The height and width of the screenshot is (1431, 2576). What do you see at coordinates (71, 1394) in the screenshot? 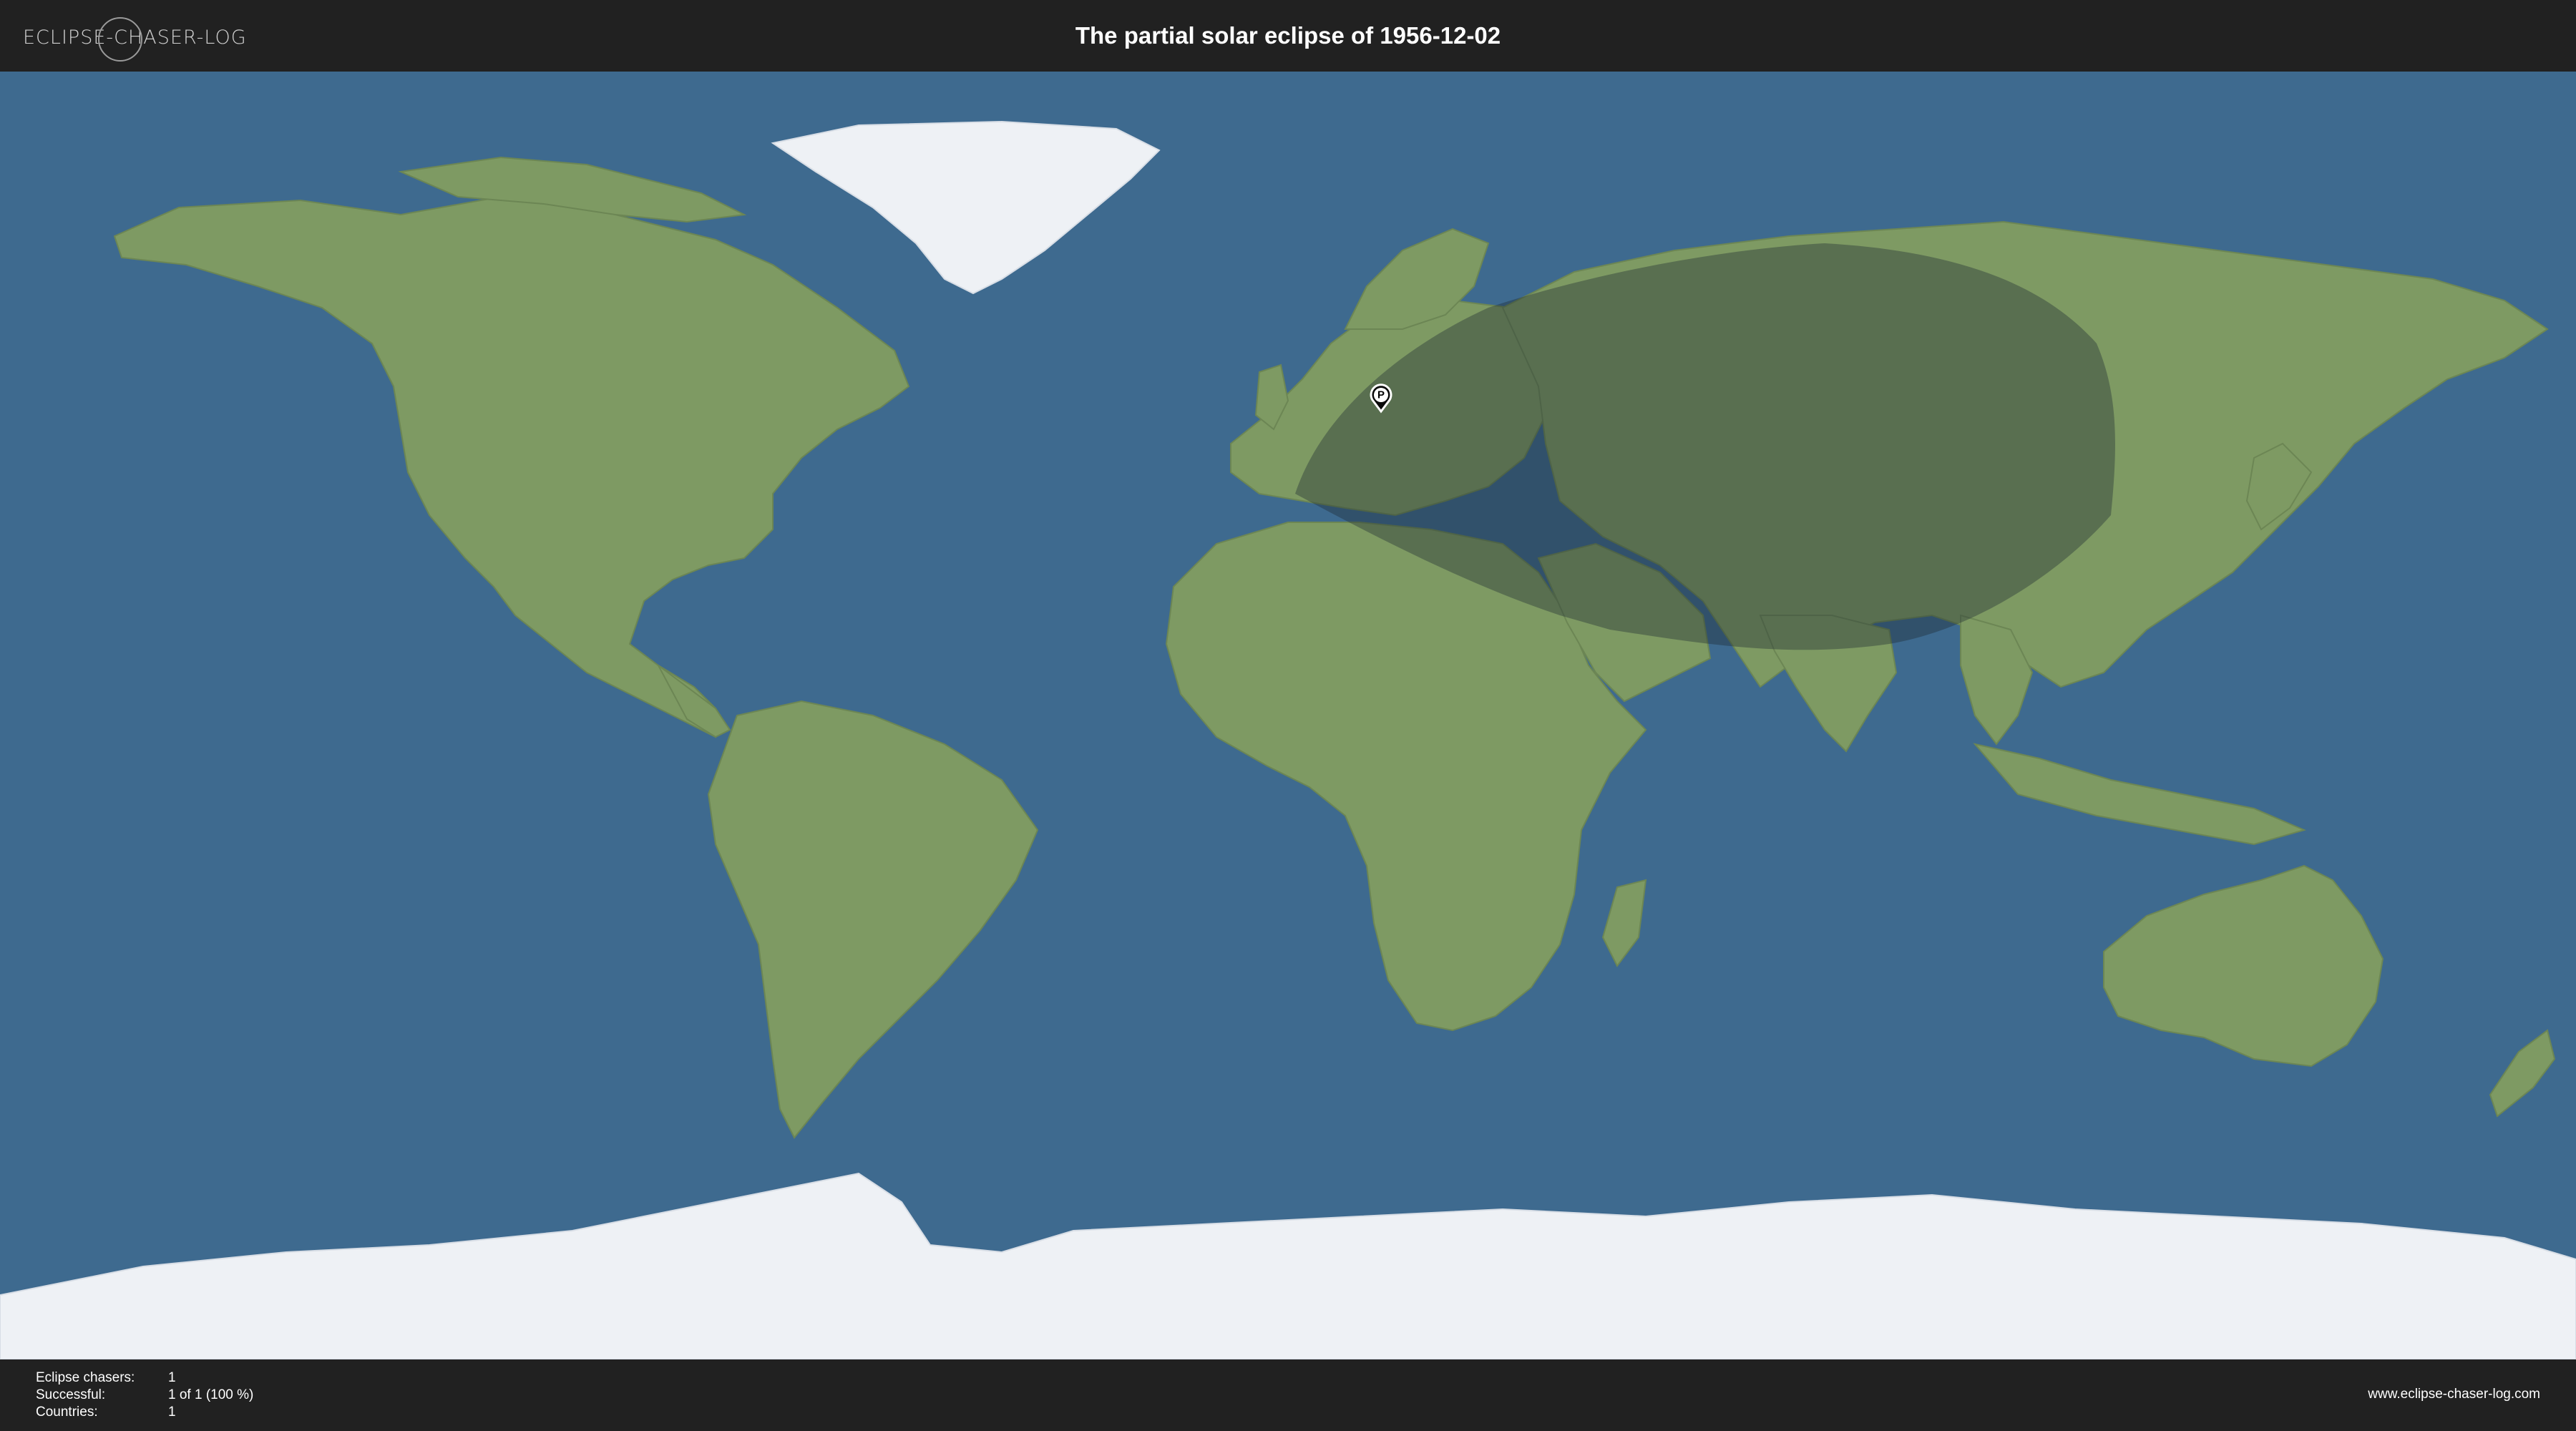
I see `stat-label: Successful:` at bounding box center [71, 1394].